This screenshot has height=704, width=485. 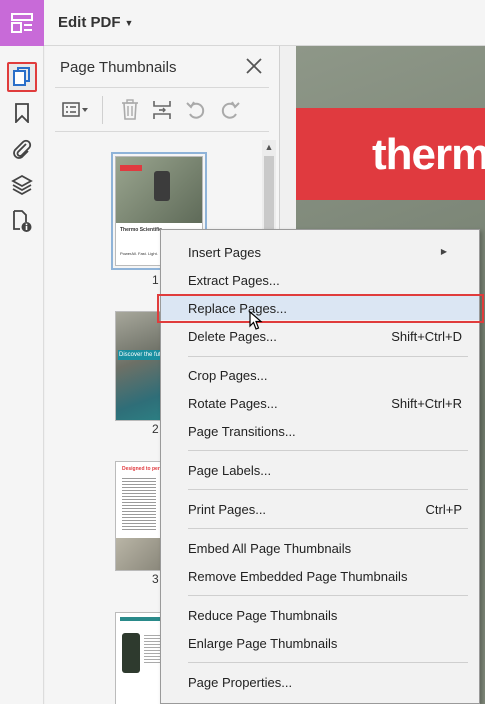 I want to click on redo-icon, so click(x=230, y=110).